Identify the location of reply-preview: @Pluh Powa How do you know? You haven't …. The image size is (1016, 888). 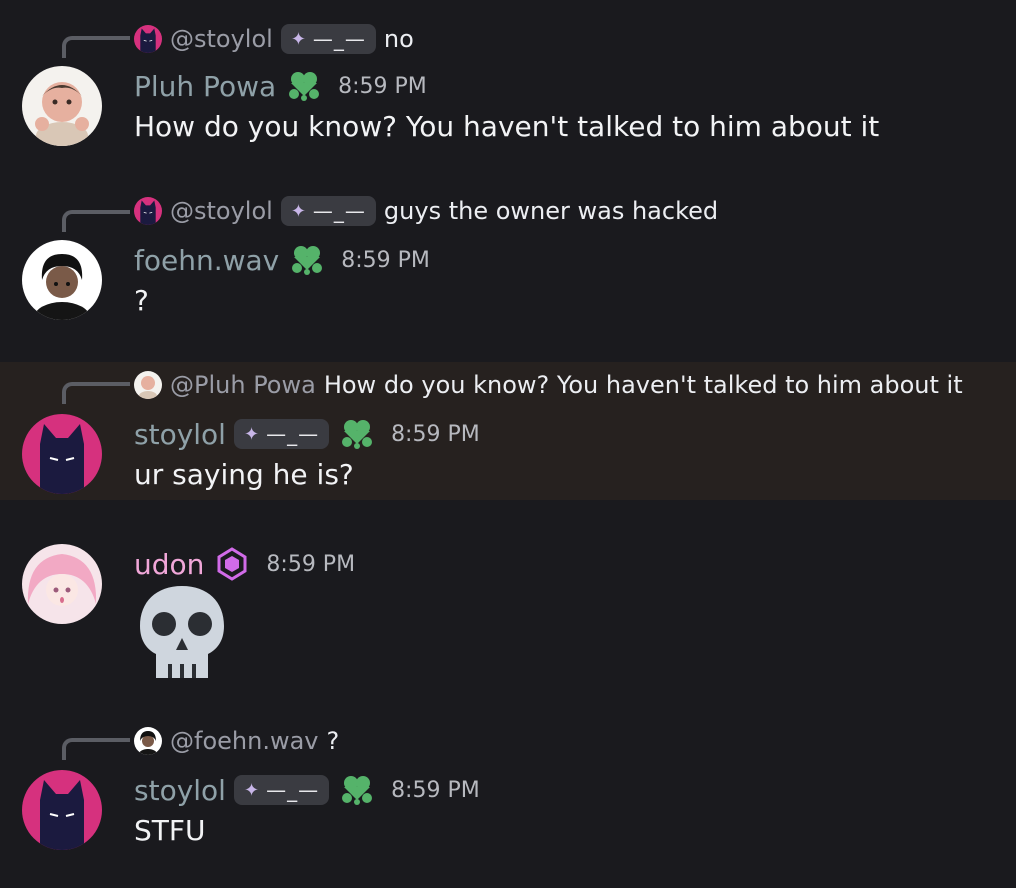
(548, 385).